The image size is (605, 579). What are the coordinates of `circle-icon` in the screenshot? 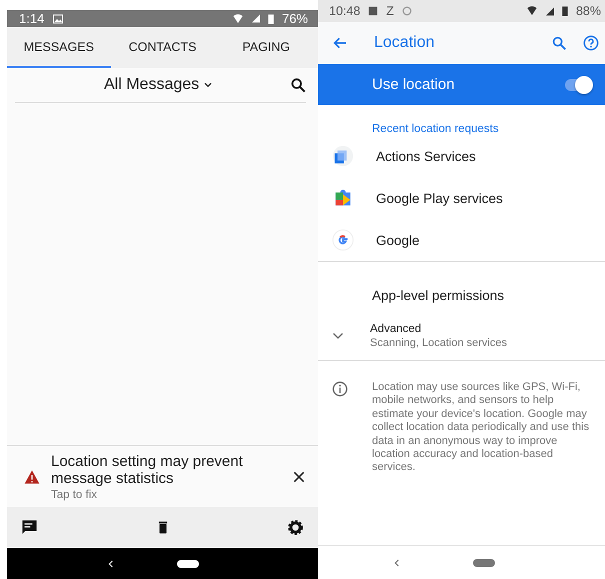 It's located at (407, 11).